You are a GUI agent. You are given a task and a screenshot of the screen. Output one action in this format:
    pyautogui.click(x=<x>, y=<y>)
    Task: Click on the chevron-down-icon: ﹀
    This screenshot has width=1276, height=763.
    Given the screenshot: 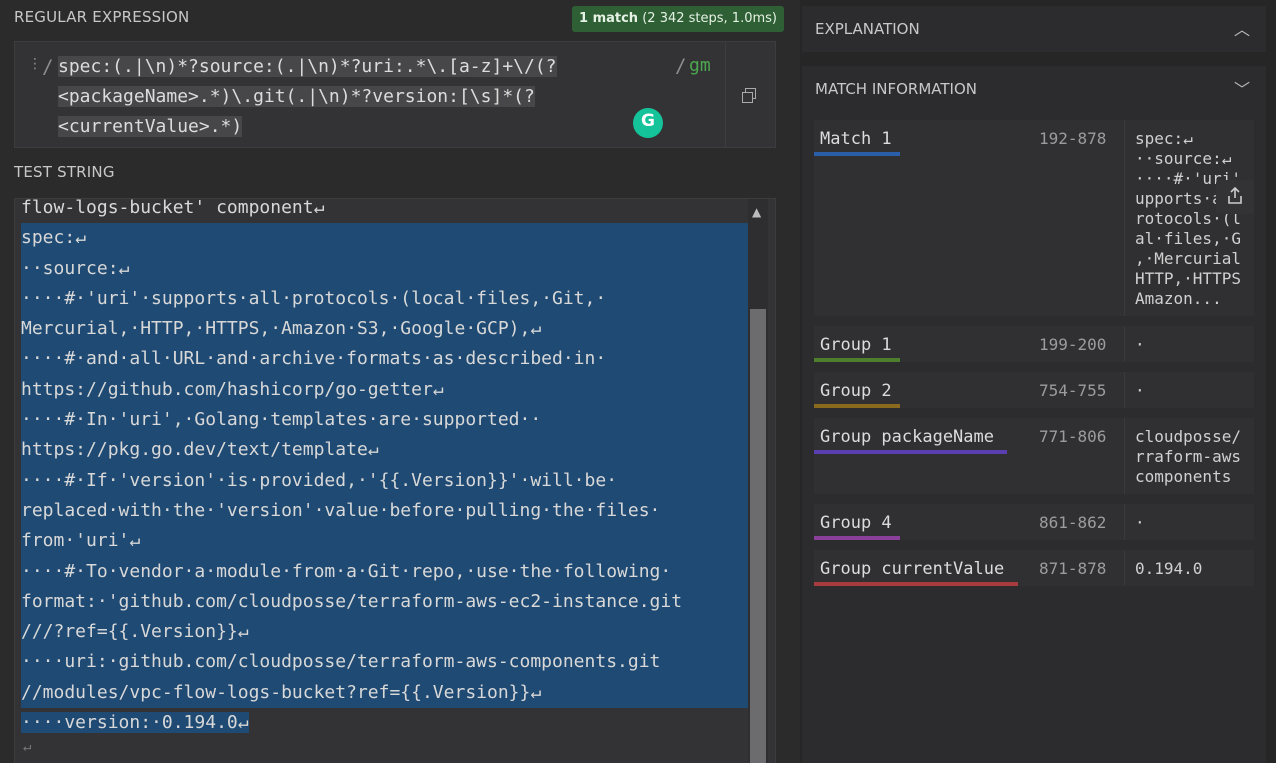 What is the action you would take?
    pyautogui.click(x=1242, y=88)
    